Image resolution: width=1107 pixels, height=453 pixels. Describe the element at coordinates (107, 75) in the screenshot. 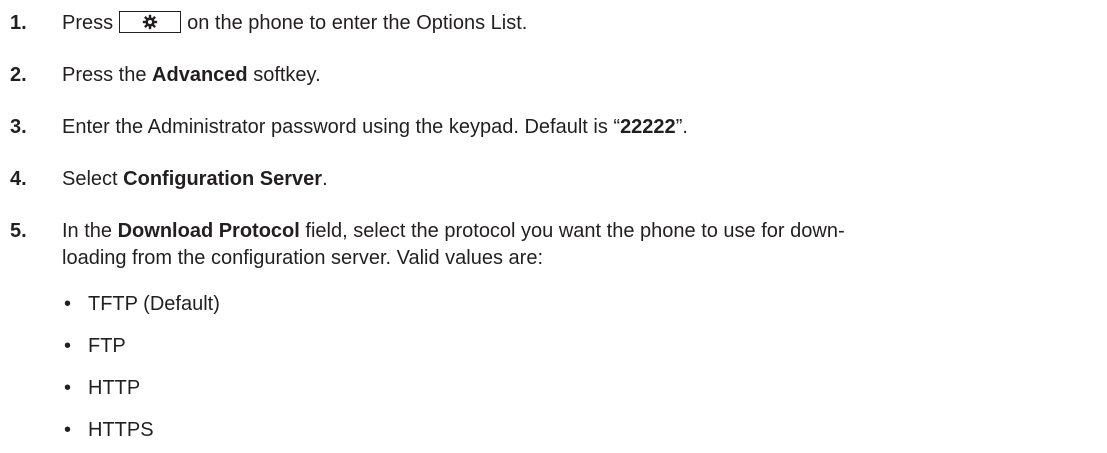

I see `step-text-pre: Press the` at that location.